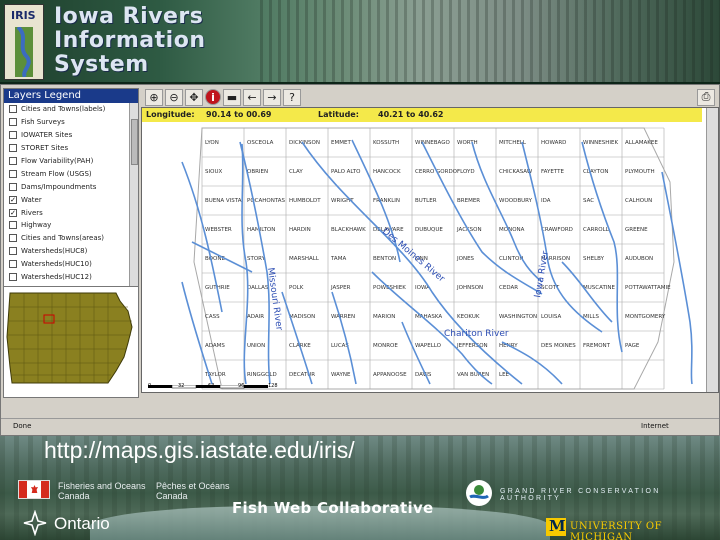 The image size is (720, 540). What do you see at coordinates (302, 317) in the screenshot?
I see `county-label: MADISON` at bounding box center [302, 317].